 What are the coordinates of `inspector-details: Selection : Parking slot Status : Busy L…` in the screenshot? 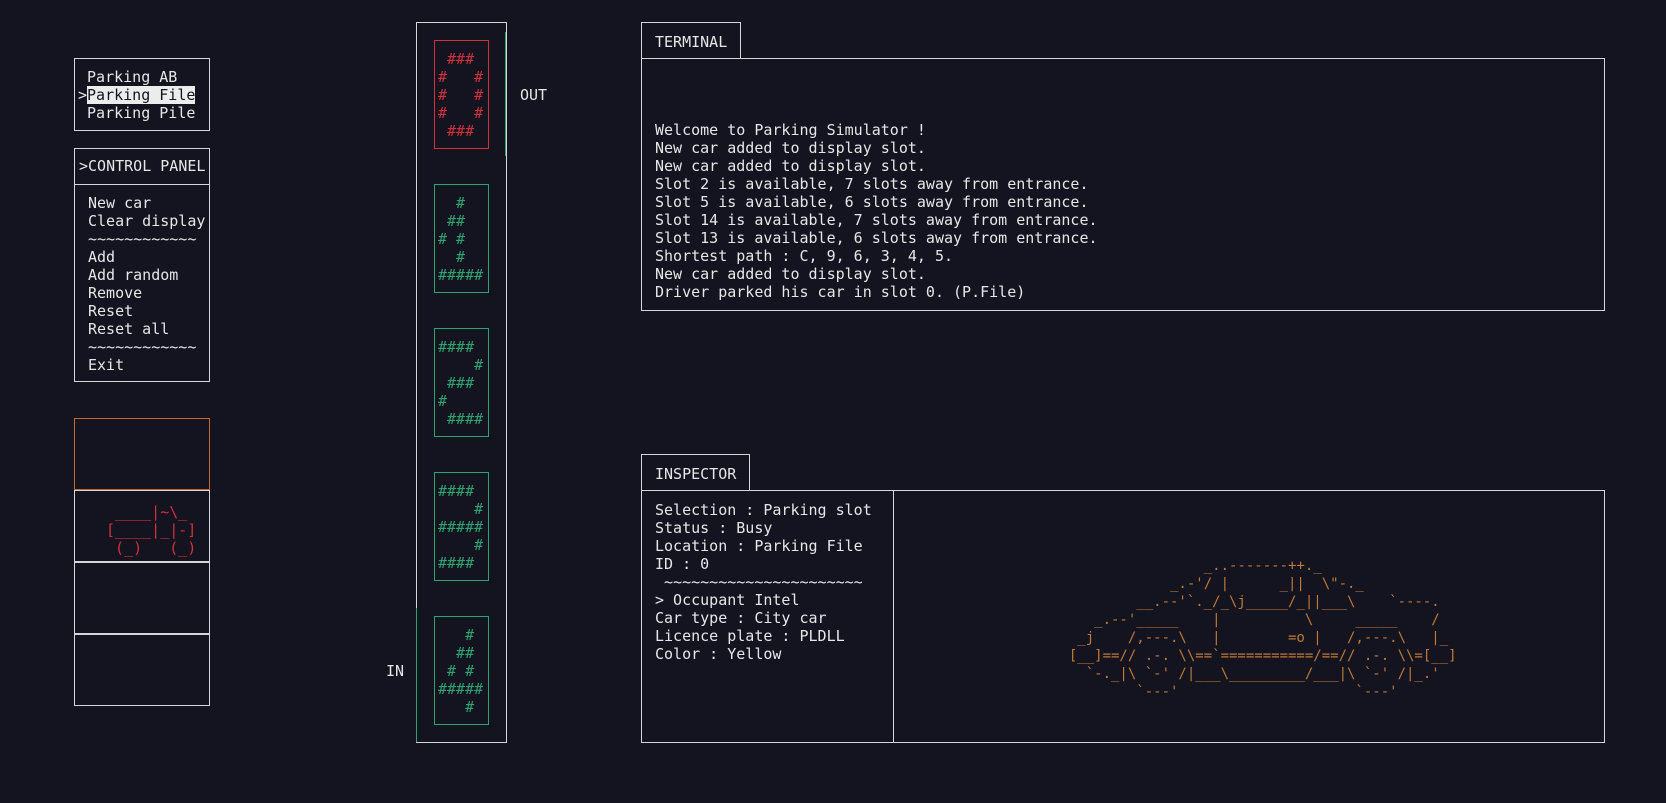 It's located at (768, 616).